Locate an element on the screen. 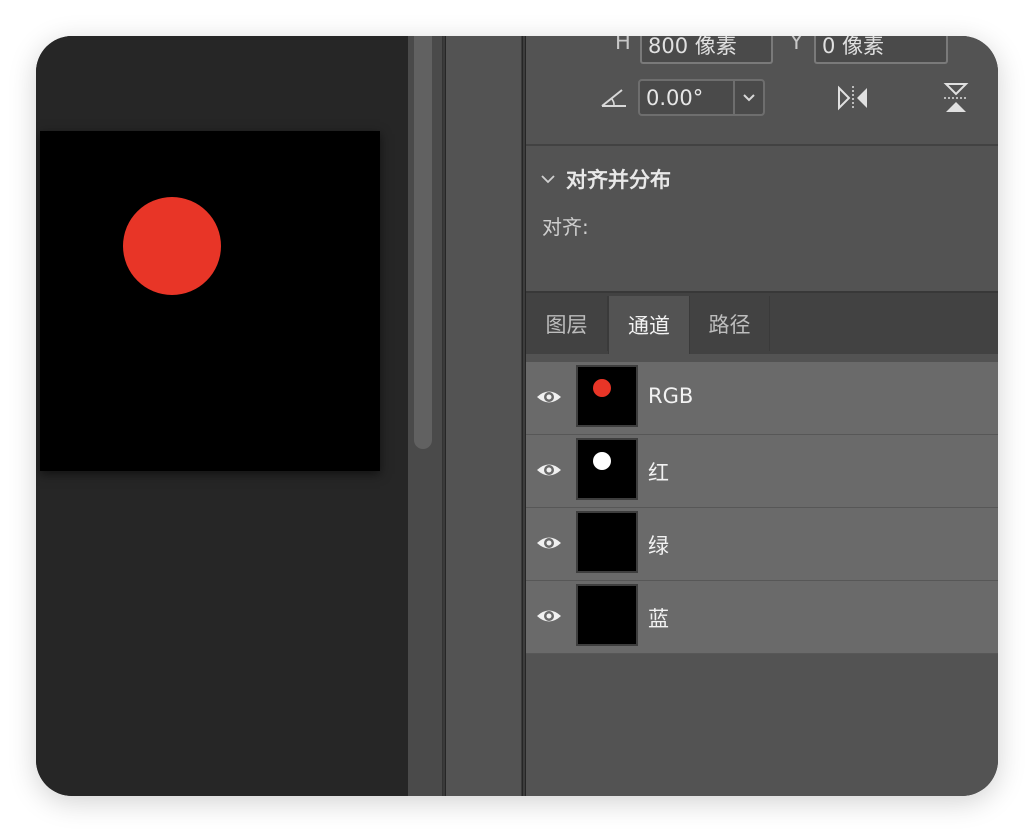 Image resolution: width=1034 pixels, height=832 pixels. align-distribute-header: 对齐并分布 is located at coordinates (605, 179).